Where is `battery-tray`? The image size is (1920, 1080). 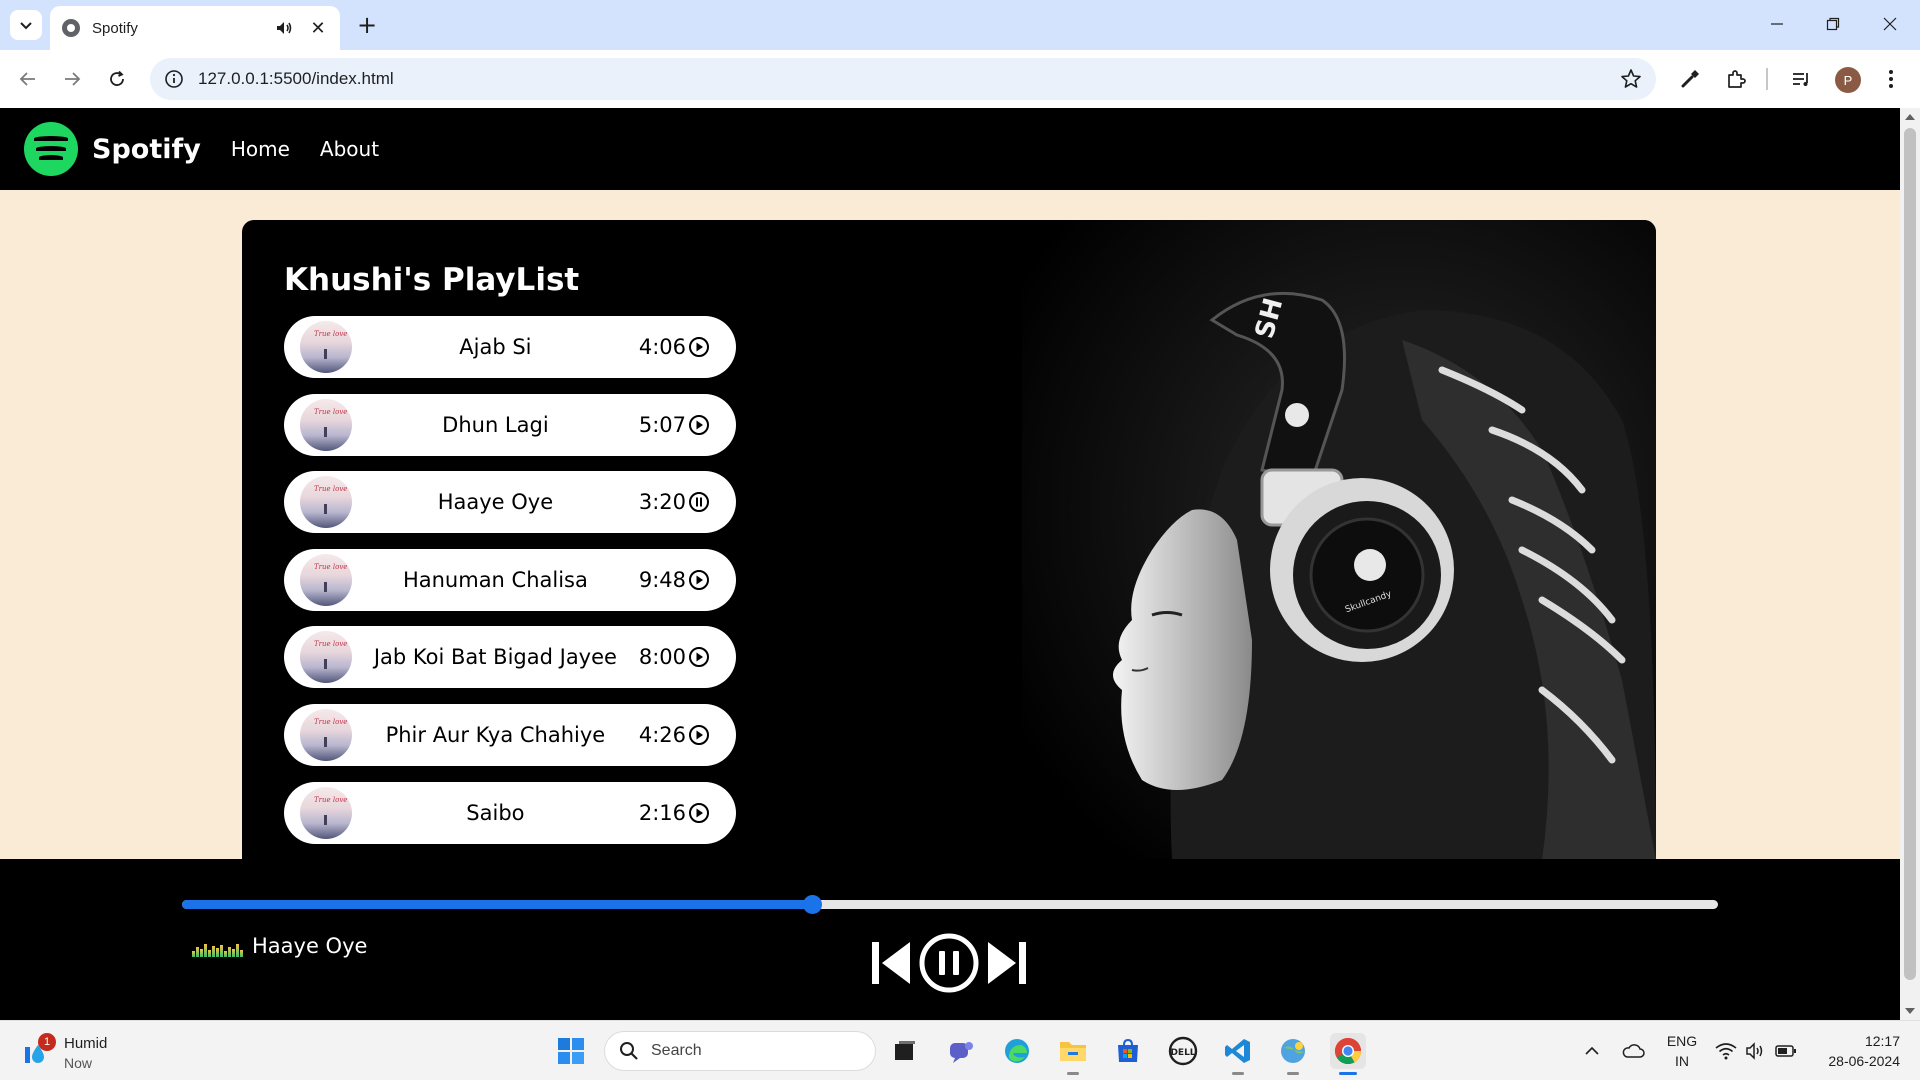
battery-tray is located at coordinates (1786, 1051).